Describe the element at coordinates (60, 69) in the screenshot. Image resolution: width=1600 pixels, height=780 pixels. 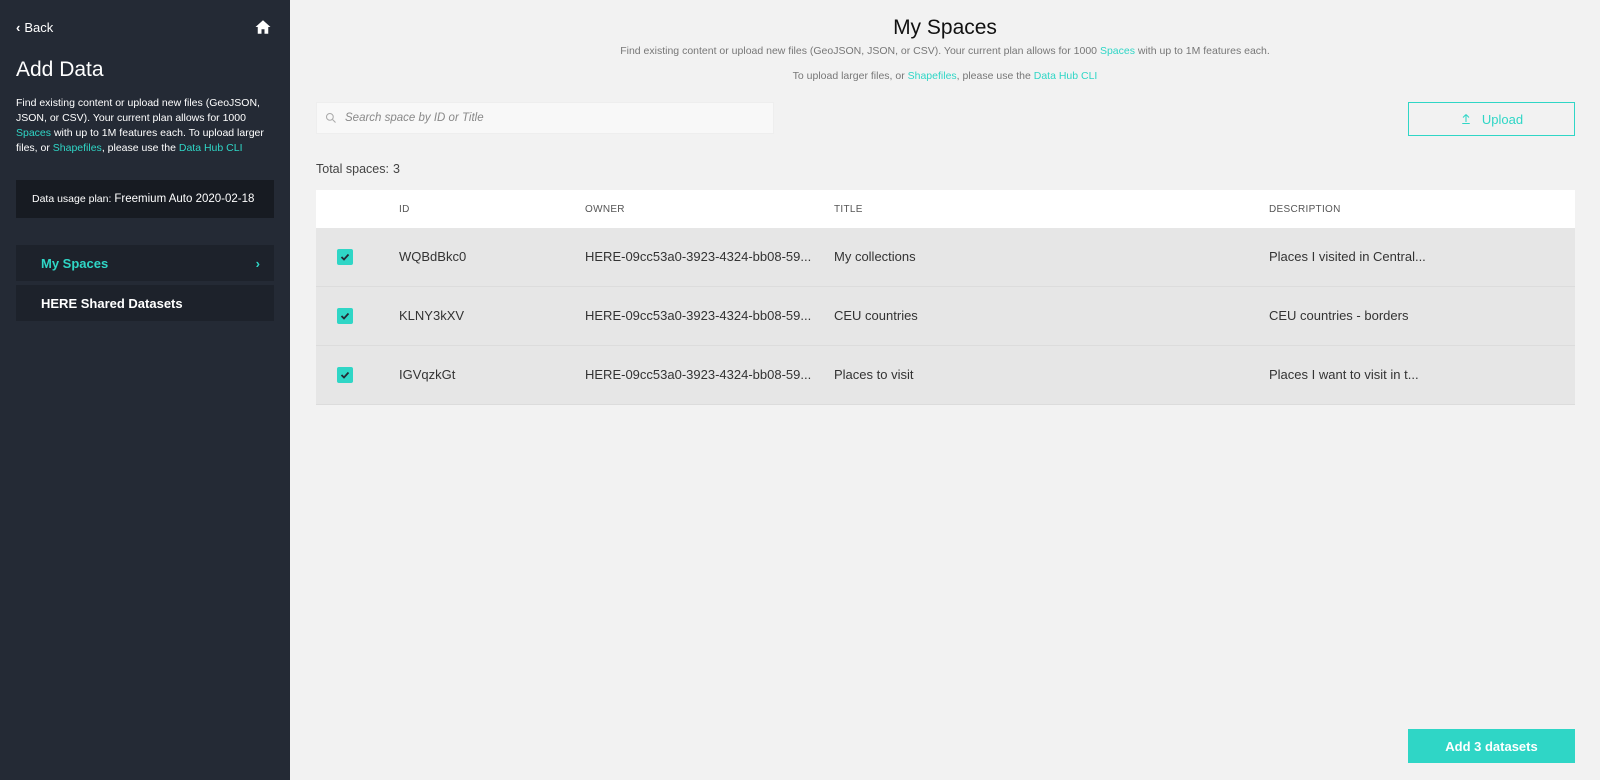
I see `sidebar-title: Add Data` at that location.